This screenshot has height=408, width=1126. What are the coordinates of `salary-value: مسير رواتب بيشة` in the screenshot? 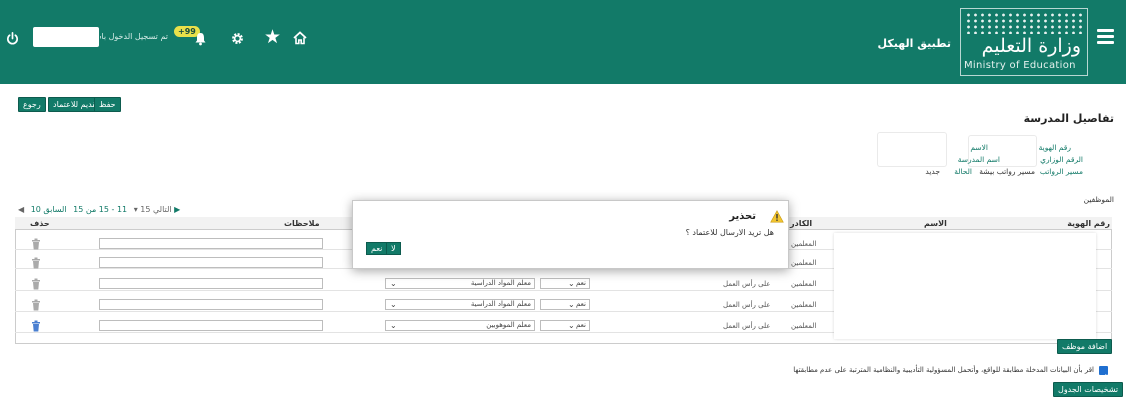 It's located at (1007, 171).